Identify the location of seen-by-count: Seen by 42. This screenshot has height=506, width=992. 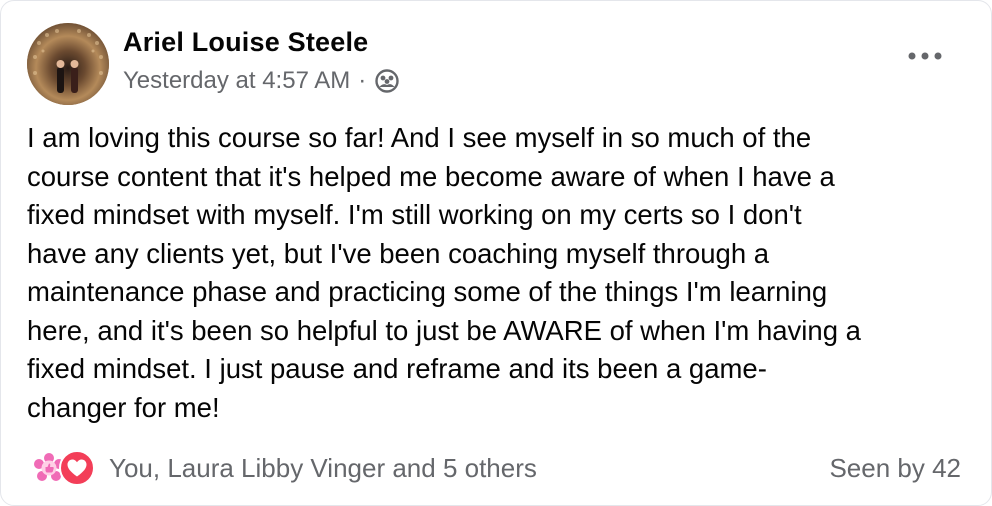
(895, 468).